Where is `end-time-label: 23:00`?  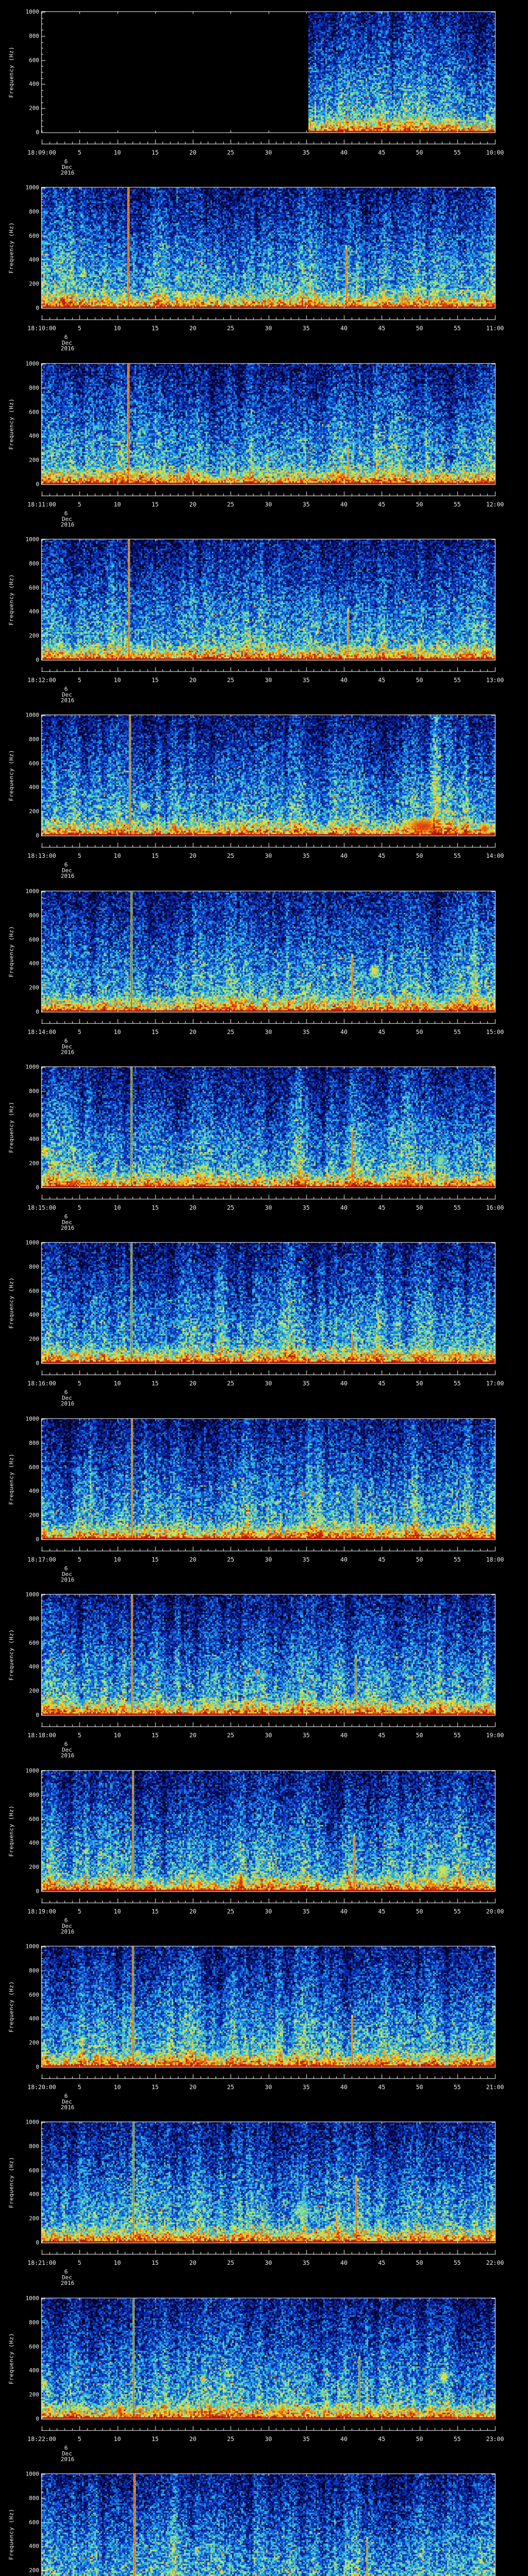 end-time-label: 23:00 is located at coordinates (495, 2439).